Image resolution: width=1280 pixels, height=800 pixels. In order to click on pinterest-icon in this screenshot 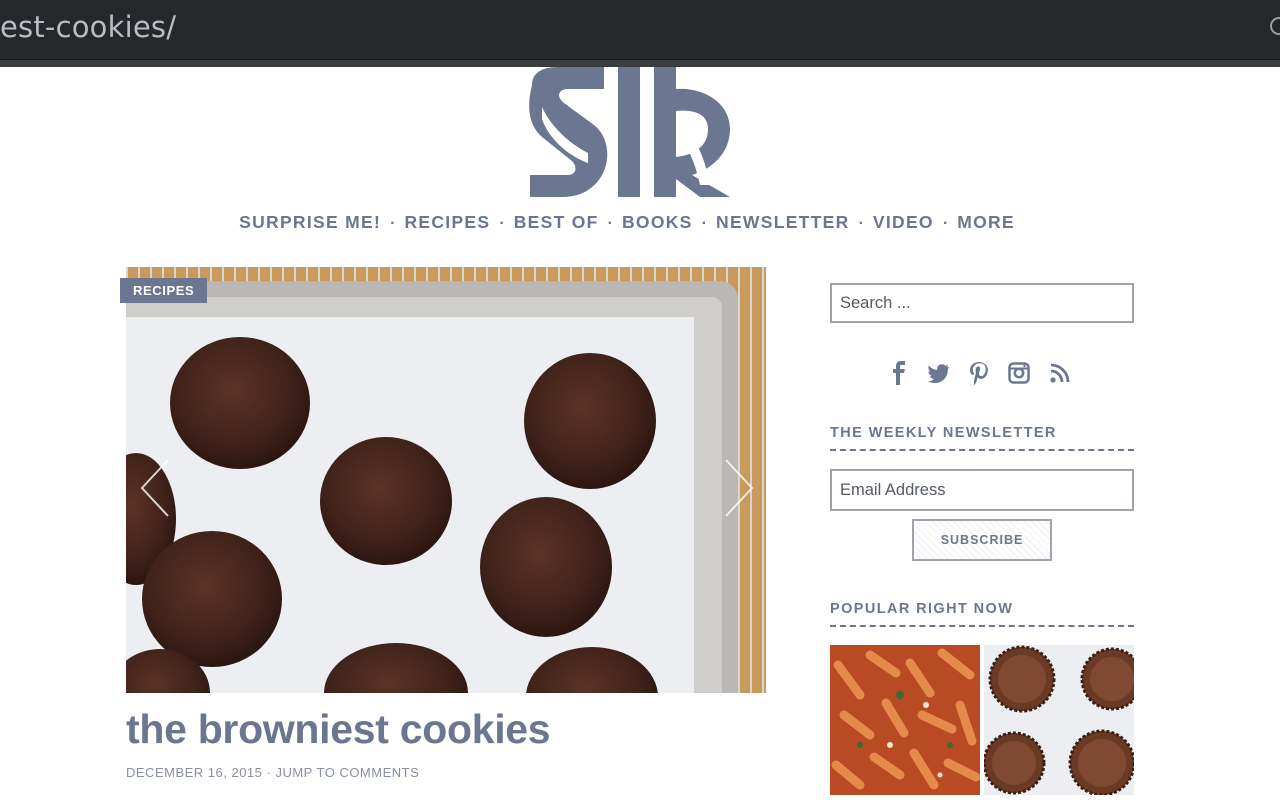, I will do `click(979, 373)`.